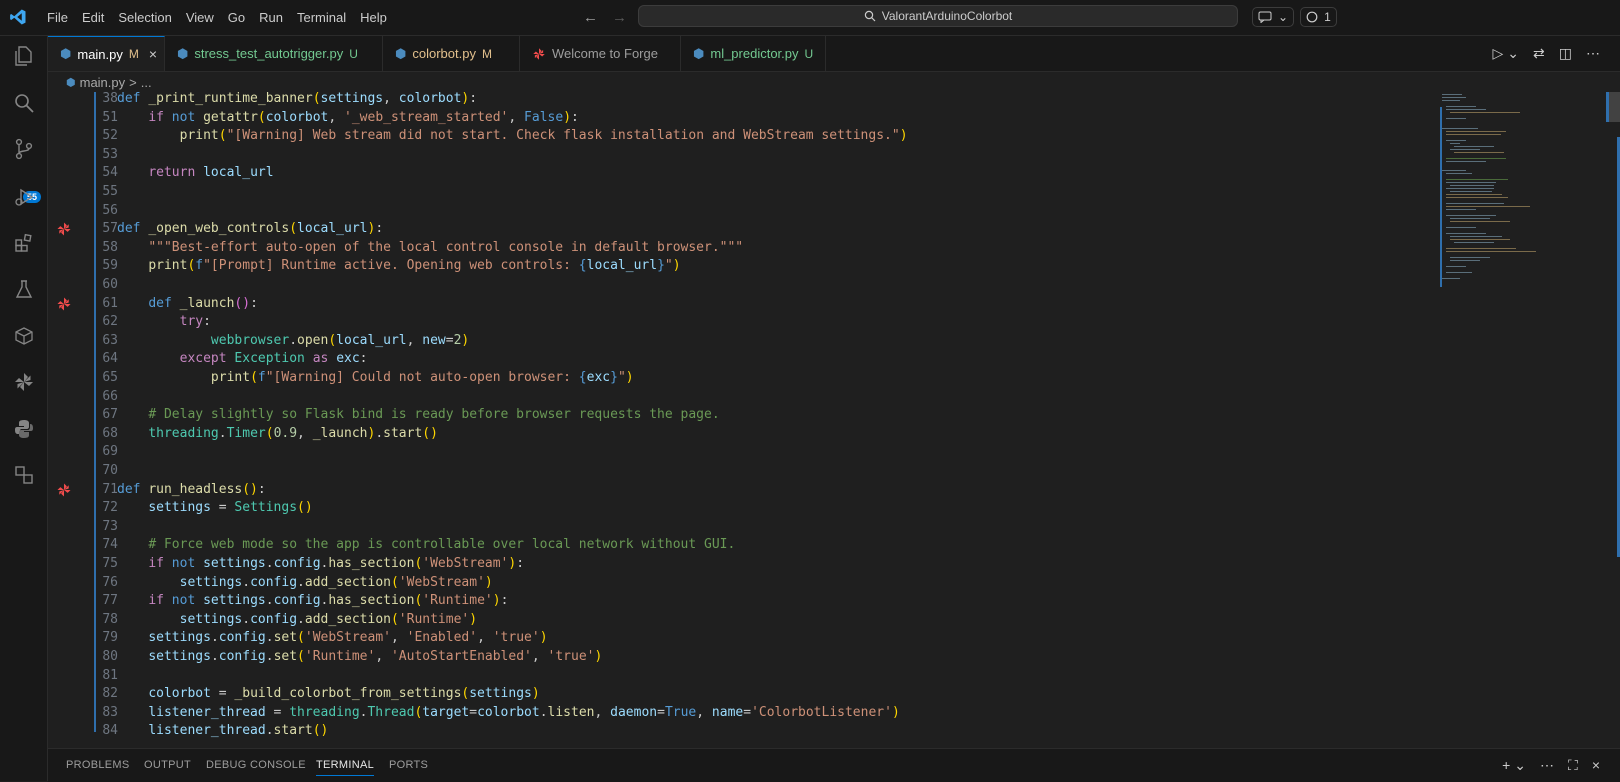  Describe the element at coordinates (1596, 765) in the screenshot. I see `close-panel-icon: ×` at that location.